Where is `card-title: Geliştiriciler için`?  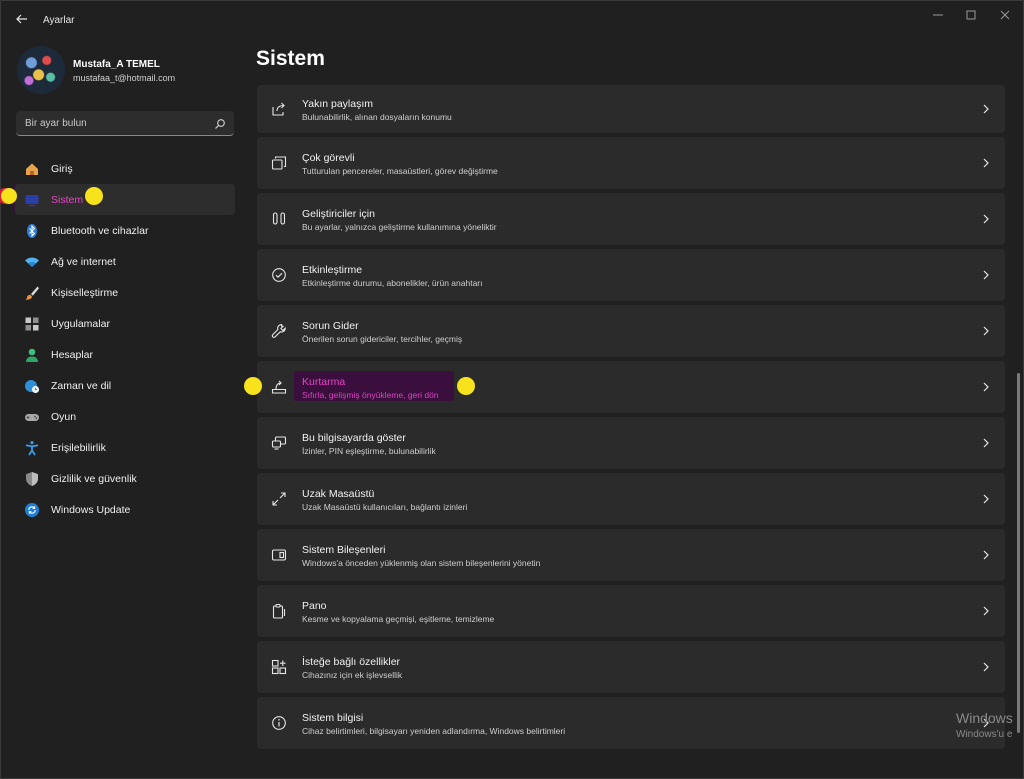
card-title: Geliştiriciler için is located at coordinates (338, 214).